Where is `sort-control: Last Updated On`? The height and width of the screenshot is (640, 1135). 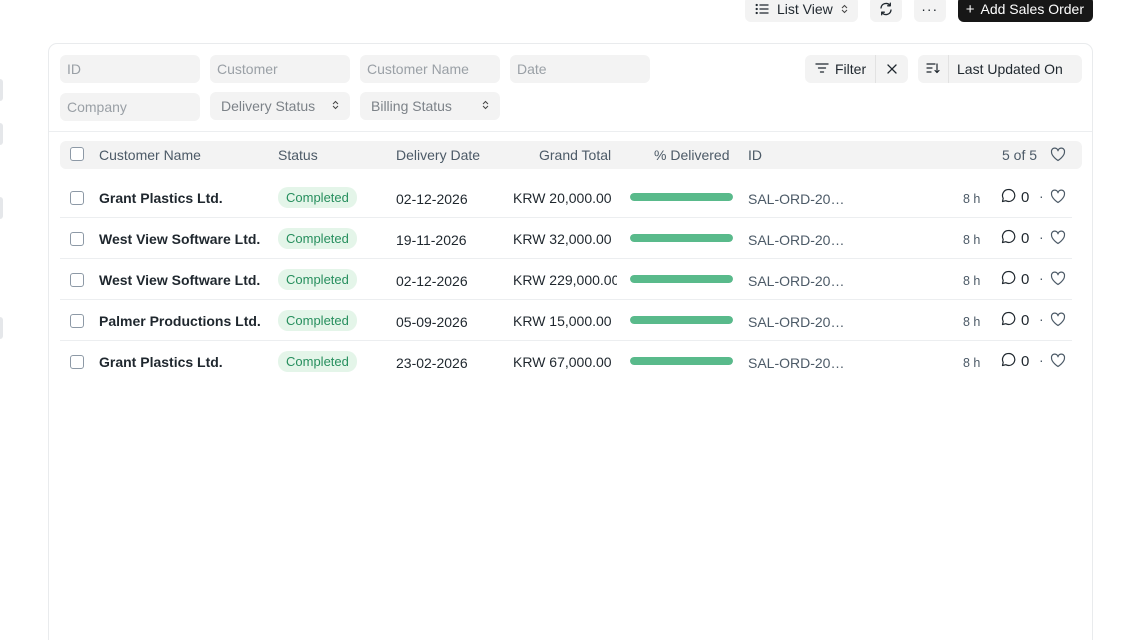 sort-control: Last Updated On is located at coordinates (1000, 69).